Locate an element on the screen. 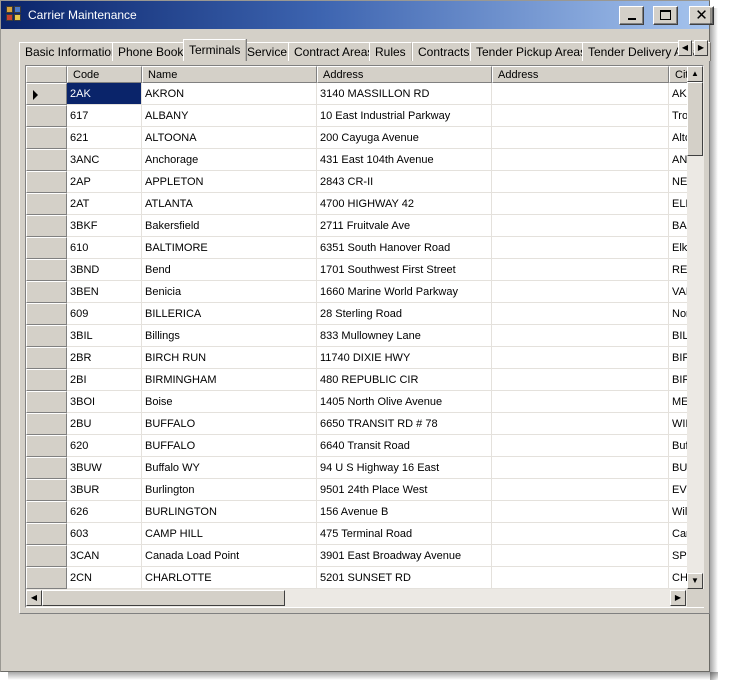 The width and height of the screenshot is (740, 698). cell-code: 621 is located at coordinates (104, 138).